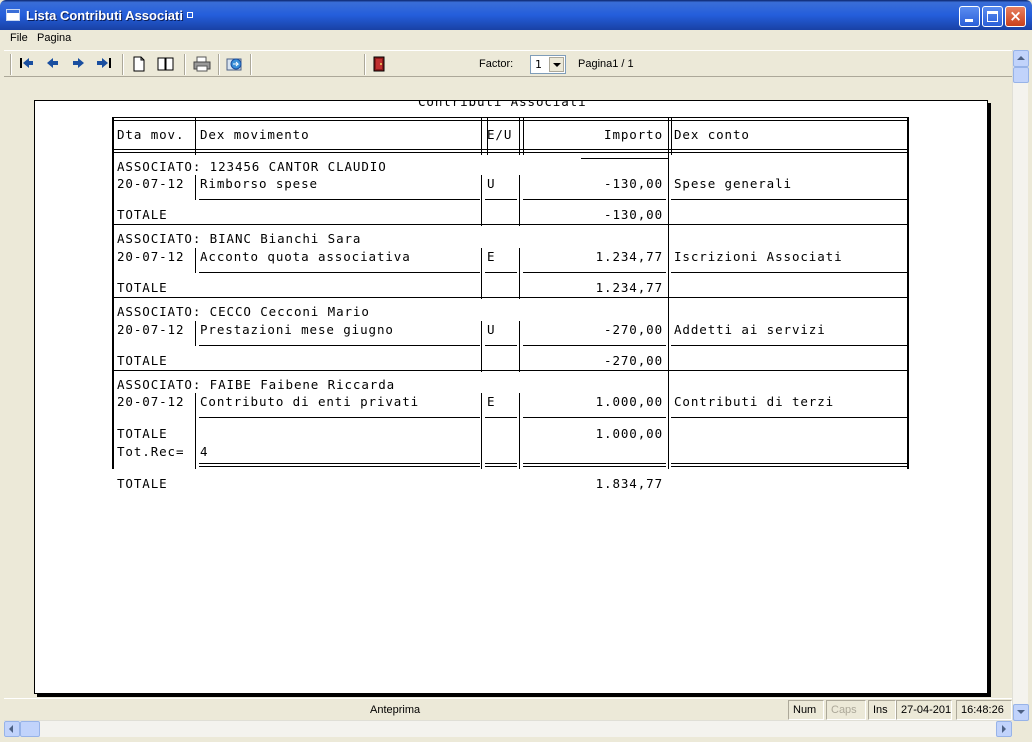  Describe the element at coordinates (629, 287) in the screenshot. I see `total-value: 1.234,77` at that location.